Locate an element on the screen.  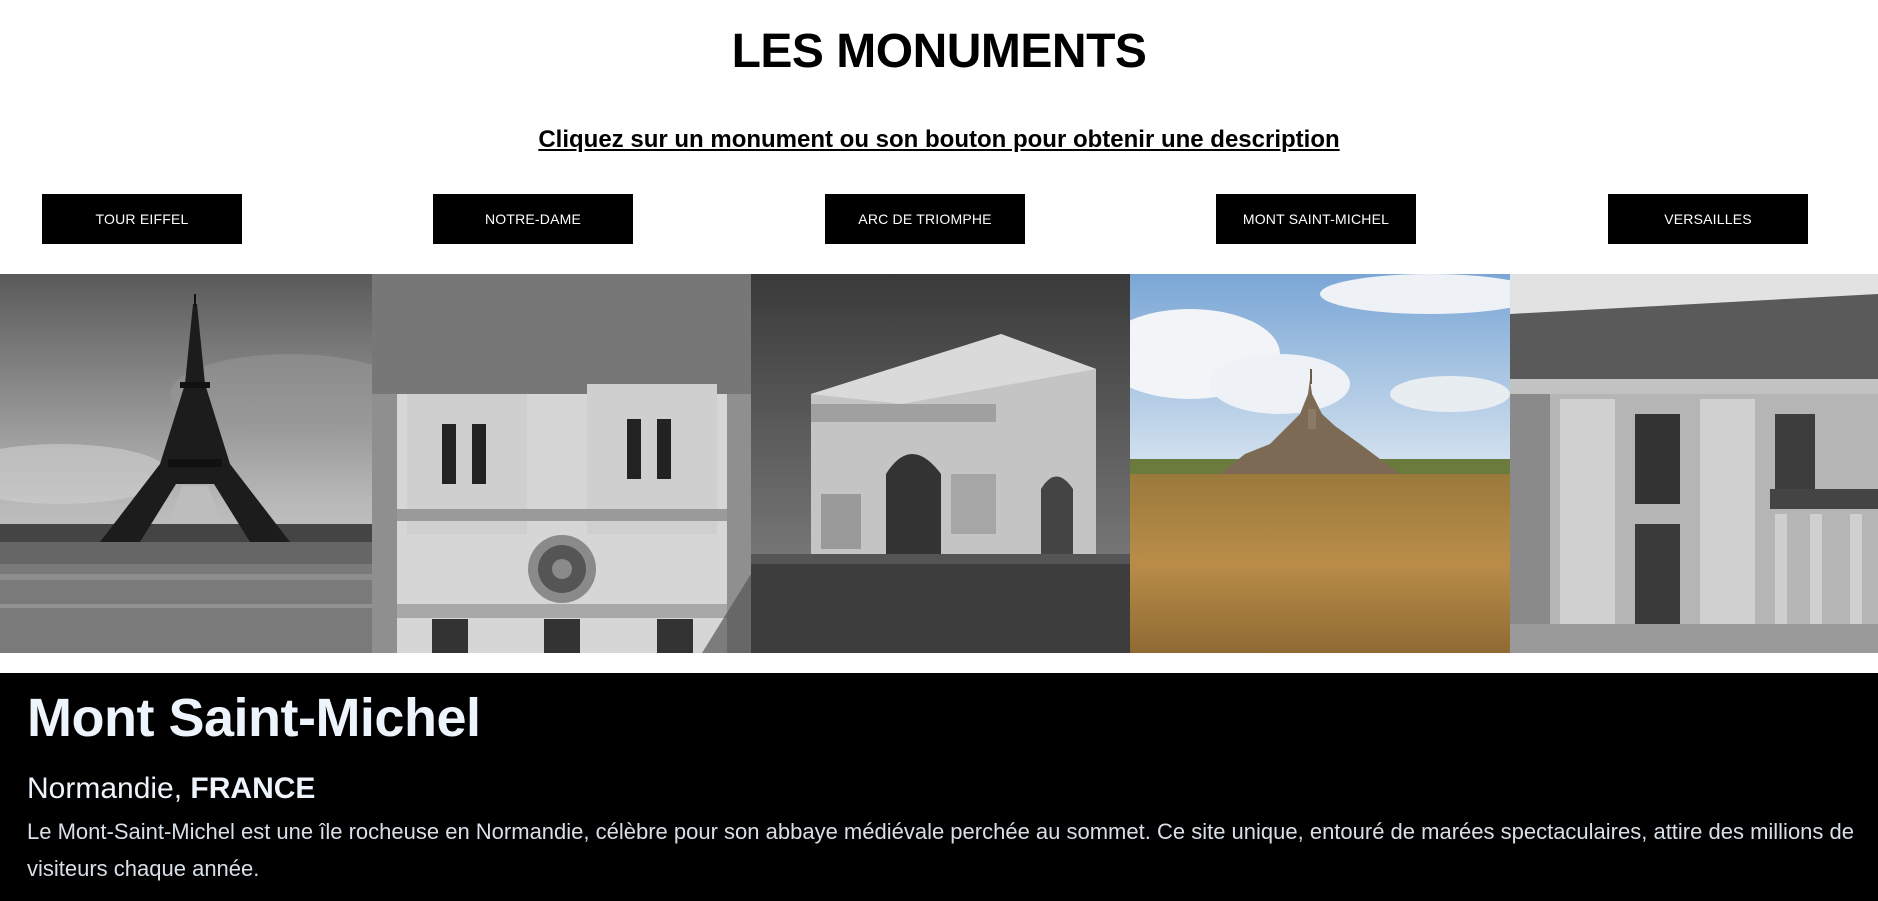
arc-de-triomphe-photo is located at coordinates (940, 463).